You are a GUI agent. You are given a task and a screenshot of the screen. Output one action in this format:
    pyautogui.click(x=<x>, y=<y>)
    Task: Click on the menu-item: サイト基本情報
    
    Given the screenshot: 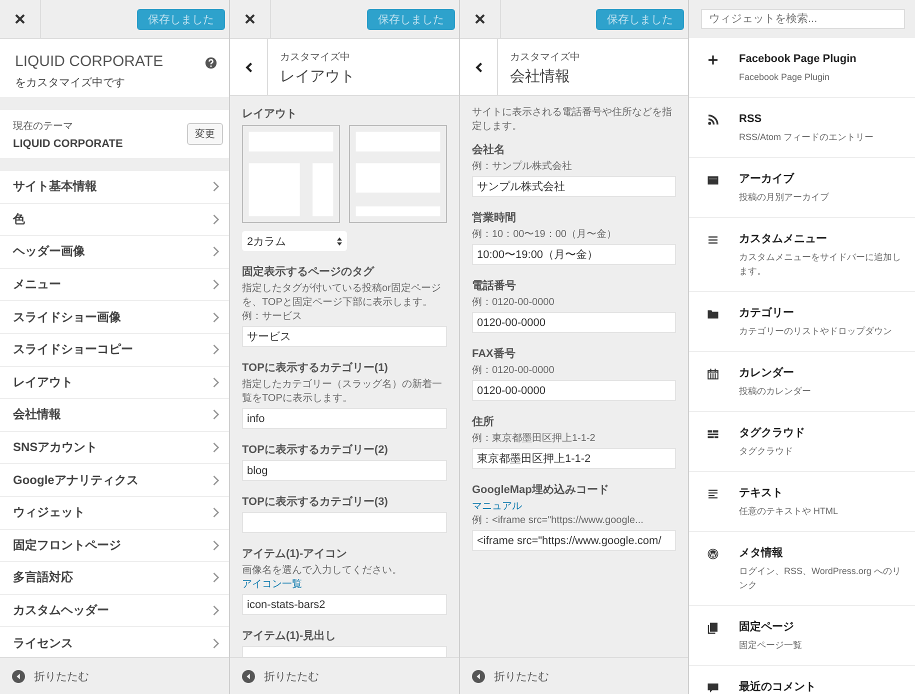 What is the action you would take?
    pyautogui.click(x=114, y=187)
    